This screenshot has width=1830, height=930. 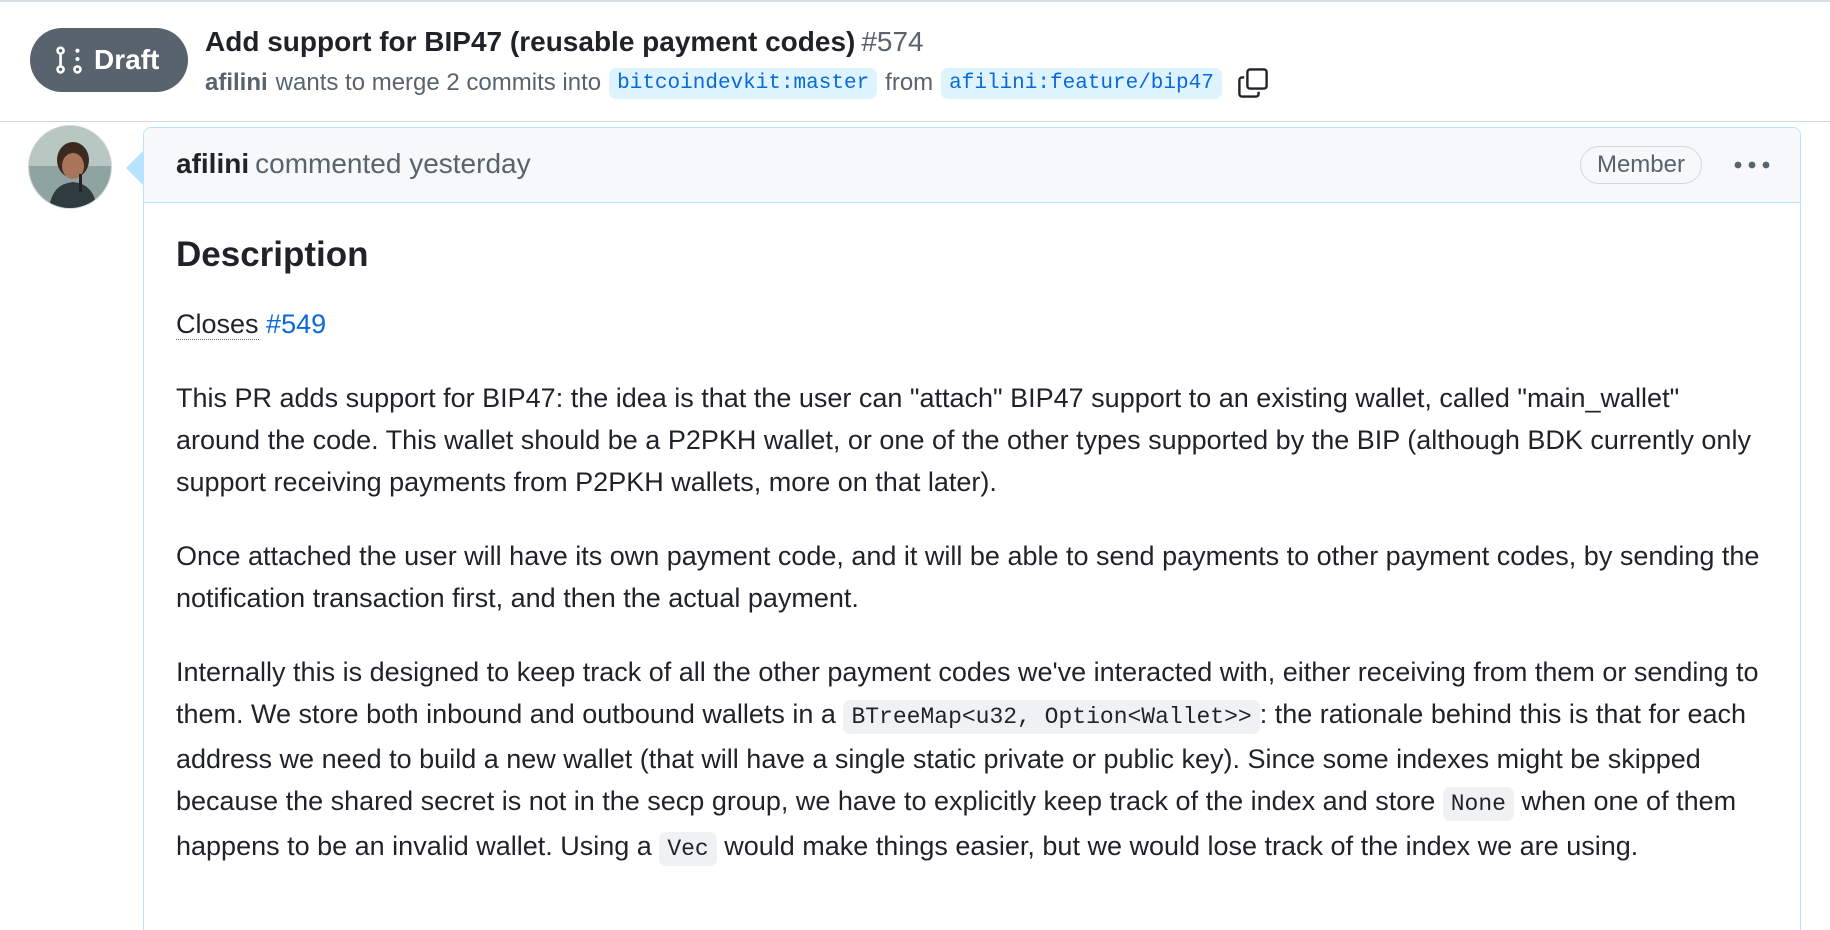 What do you see at coordinates (1640, 165) in the screenshot?
I see `member-badge: Member` at bounding box center [1640, 165].